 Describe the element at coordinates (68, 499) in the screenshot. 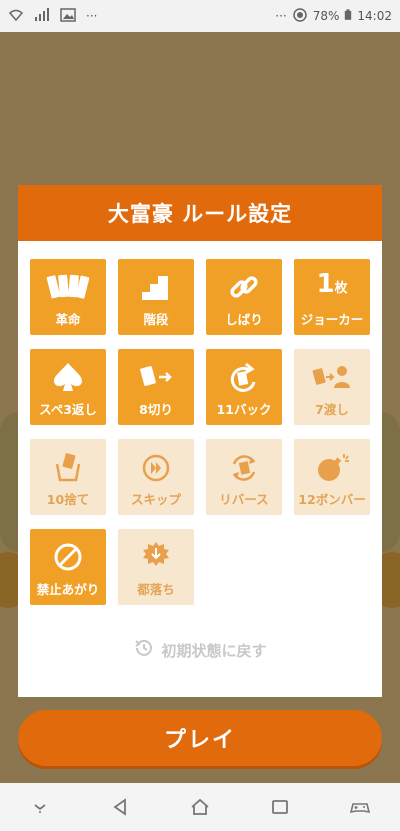

I see `rule-label: 10捨て` at that location.